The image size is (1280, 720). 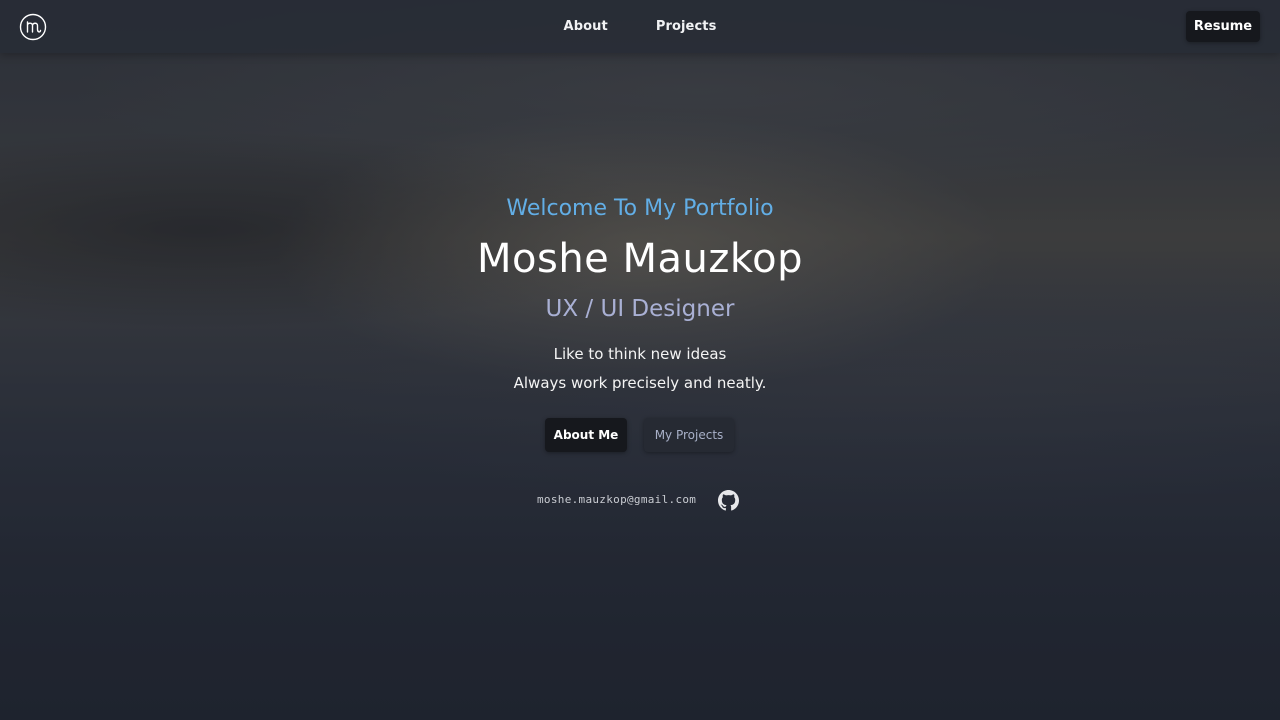 I want to click on role-subtitle: UX / UI Designer, so click(x=640, y=309).